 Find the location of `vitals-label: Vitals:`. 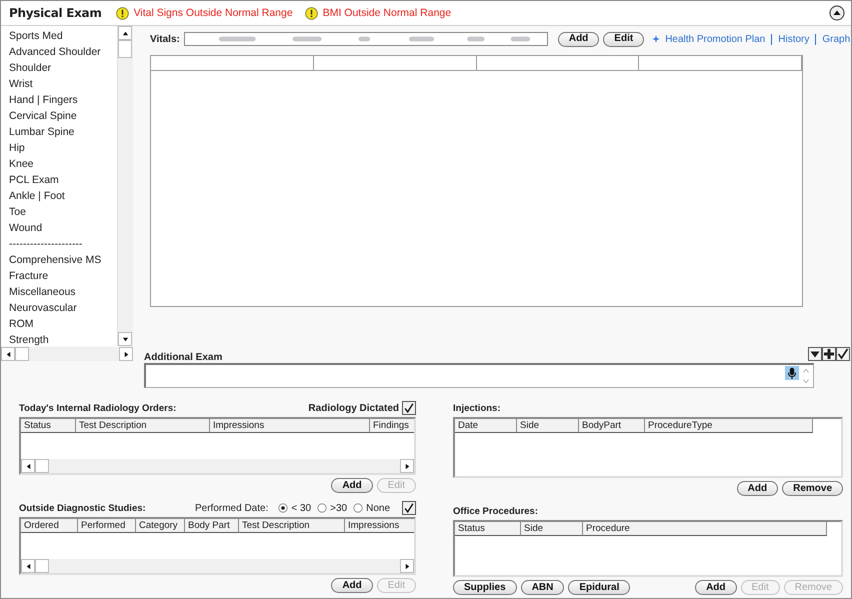

vitals-label: Vitals: is located at coordinates (165, 39).